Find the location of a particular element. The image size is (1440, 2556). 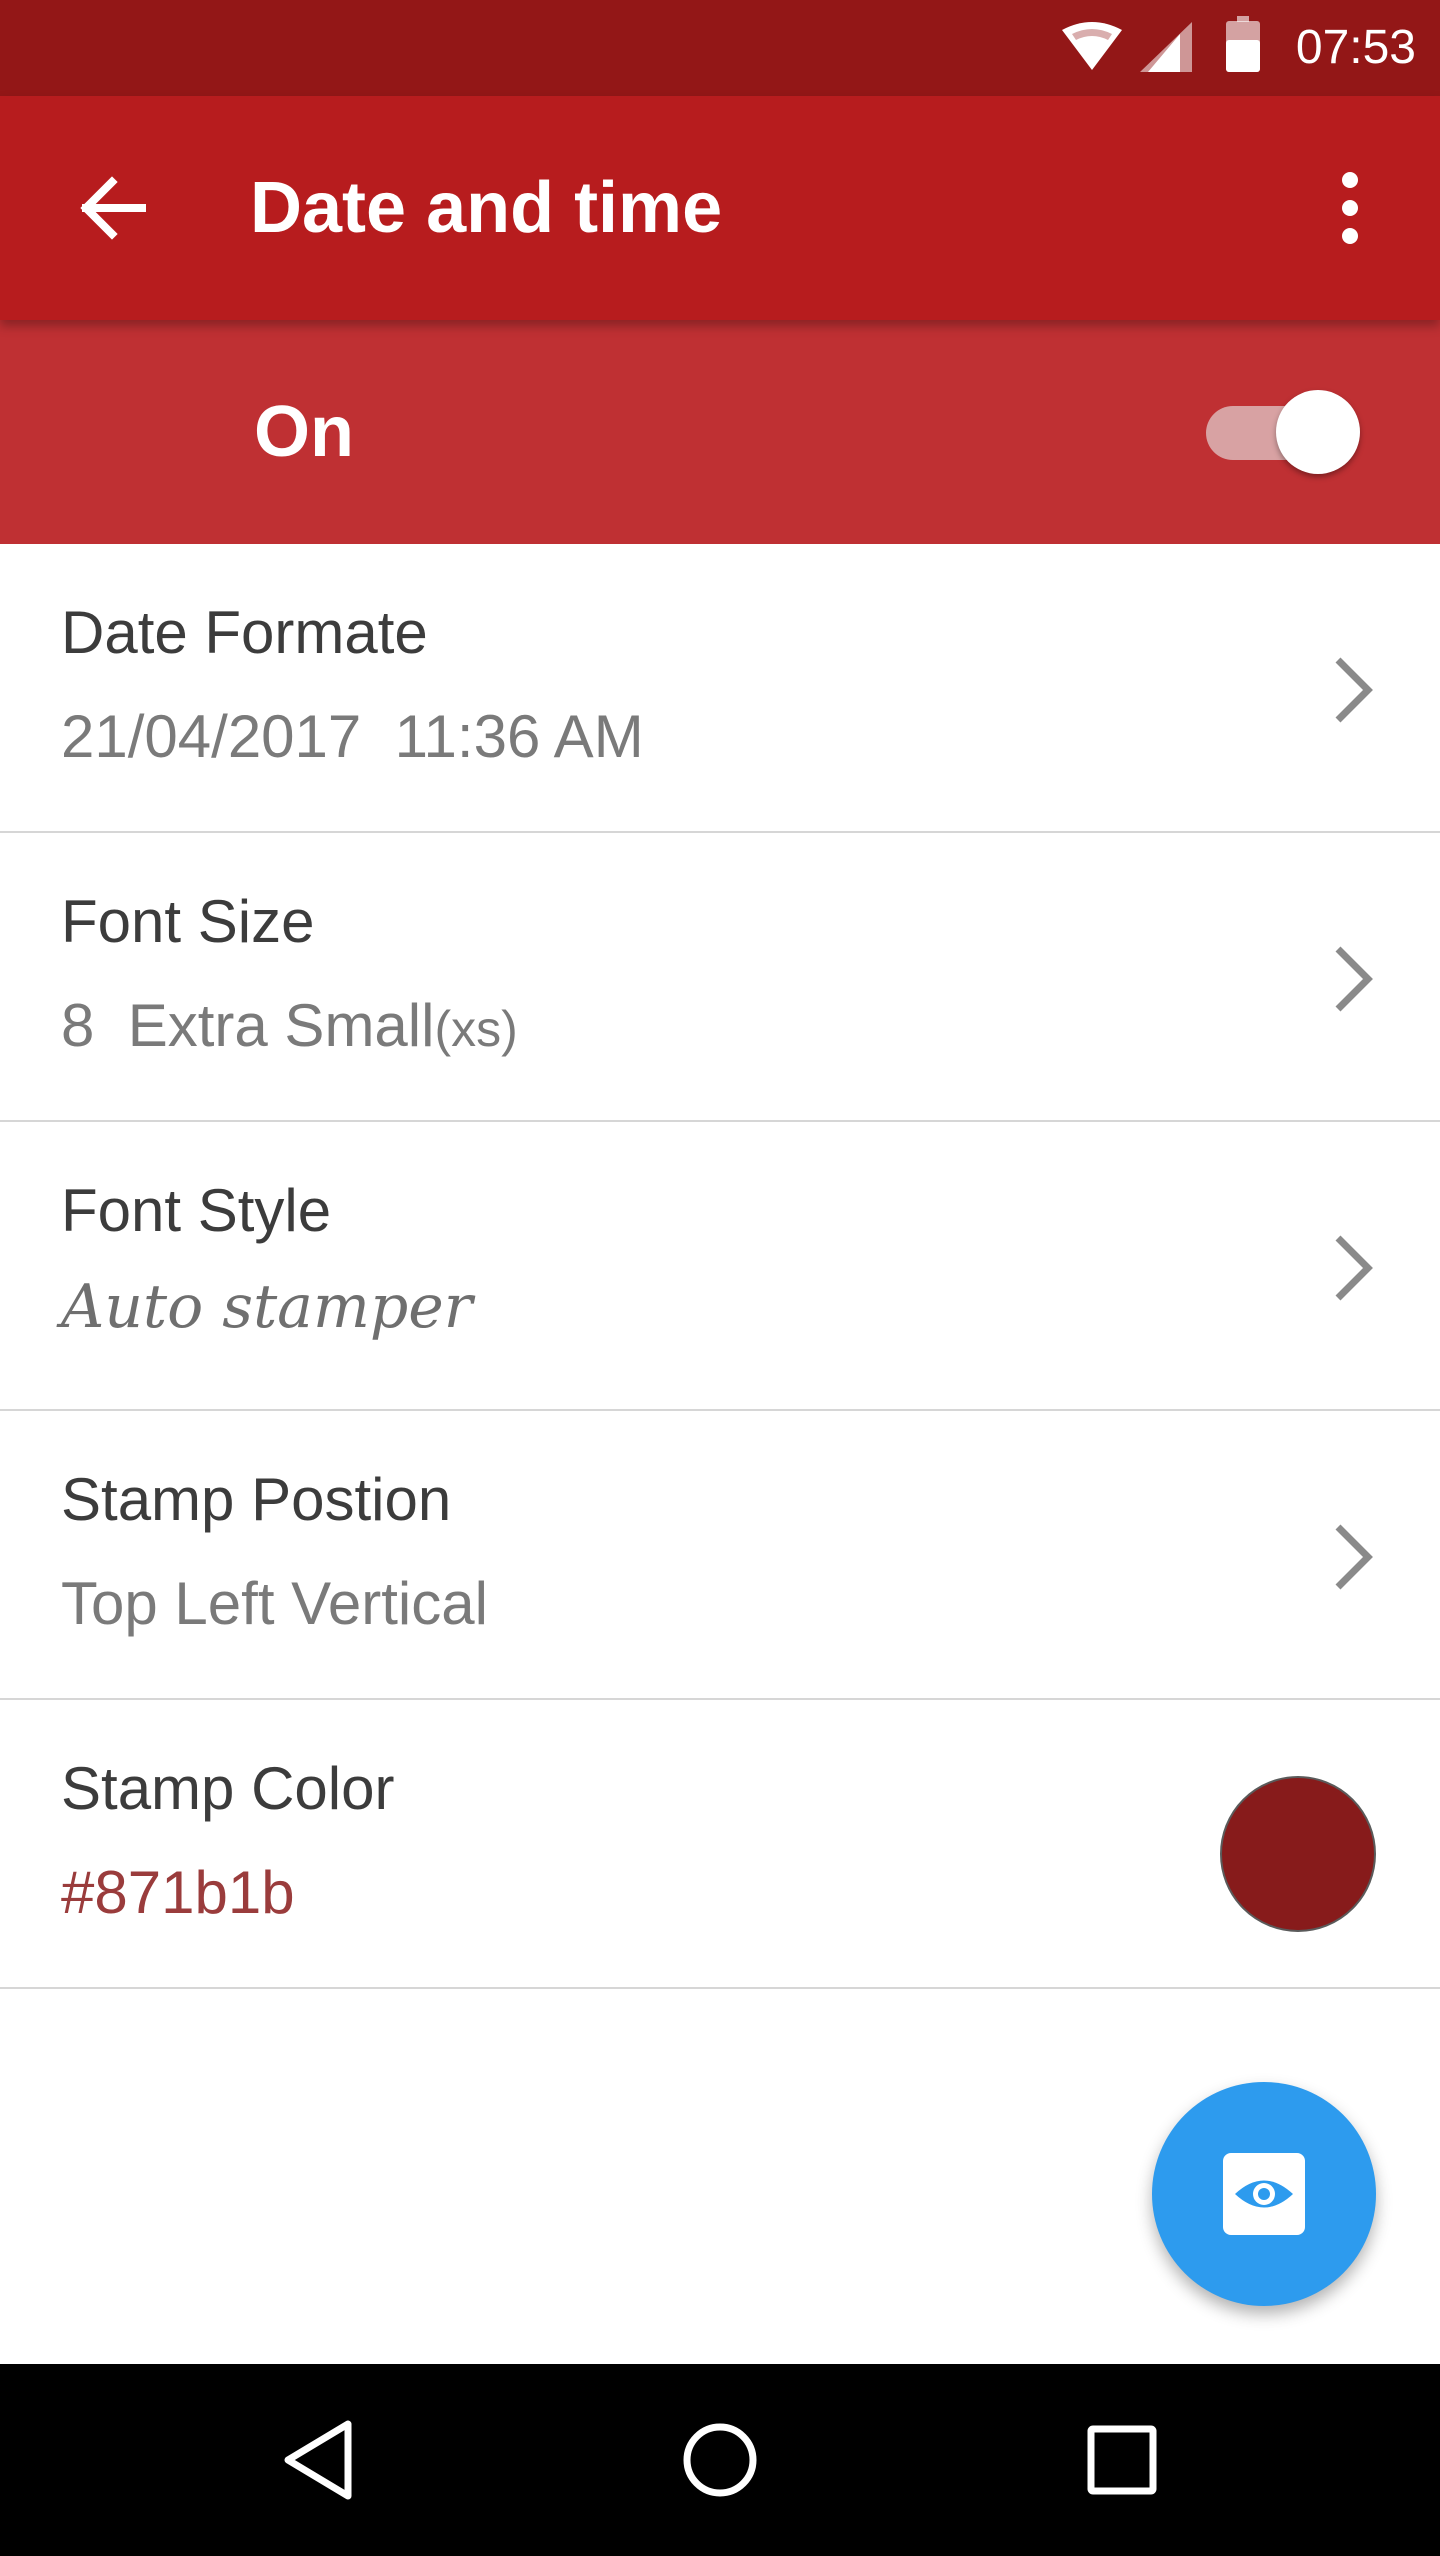

setting-title: Stamp Postion is located at coordinates (256, 1499).